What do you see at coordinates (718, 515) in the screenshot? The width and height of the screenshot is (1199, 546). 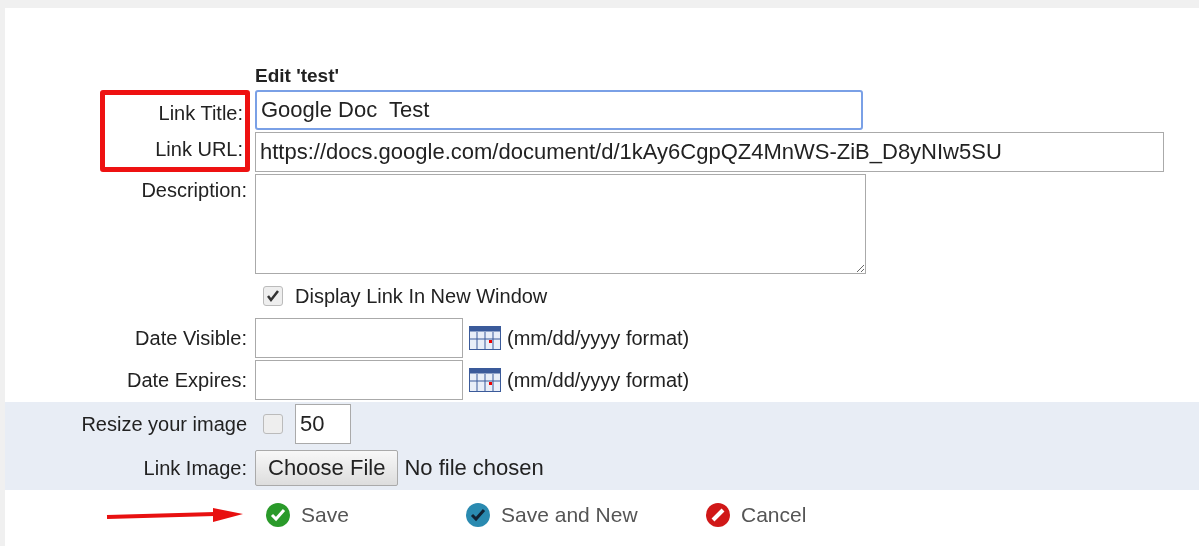 I see `no-entry-icon` at bounding box center [718, 515].